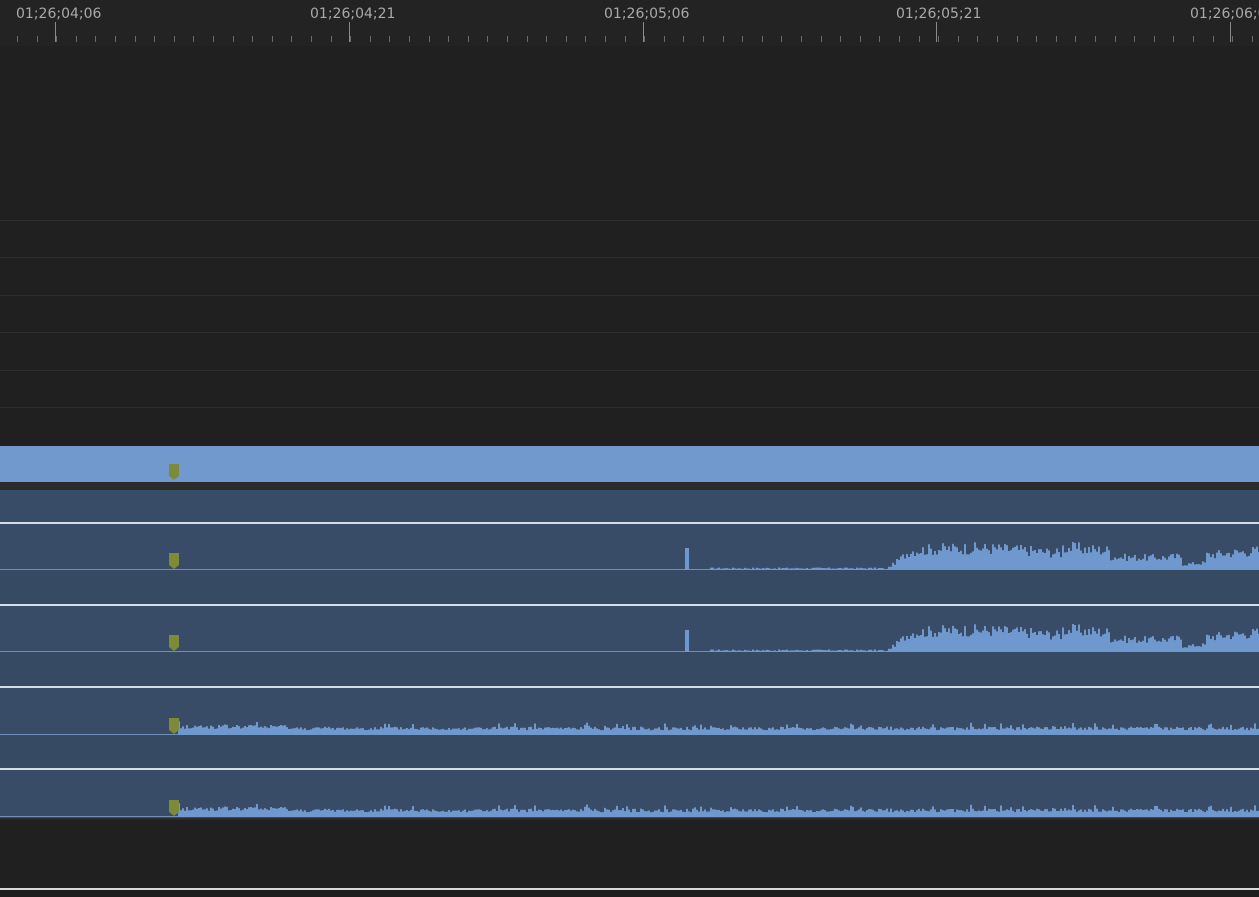 The height and width of the screenshot is (897, 1259). Describe the element at coordinates (629, 854) in the screenshot. I see `empty-track-area` at that location.